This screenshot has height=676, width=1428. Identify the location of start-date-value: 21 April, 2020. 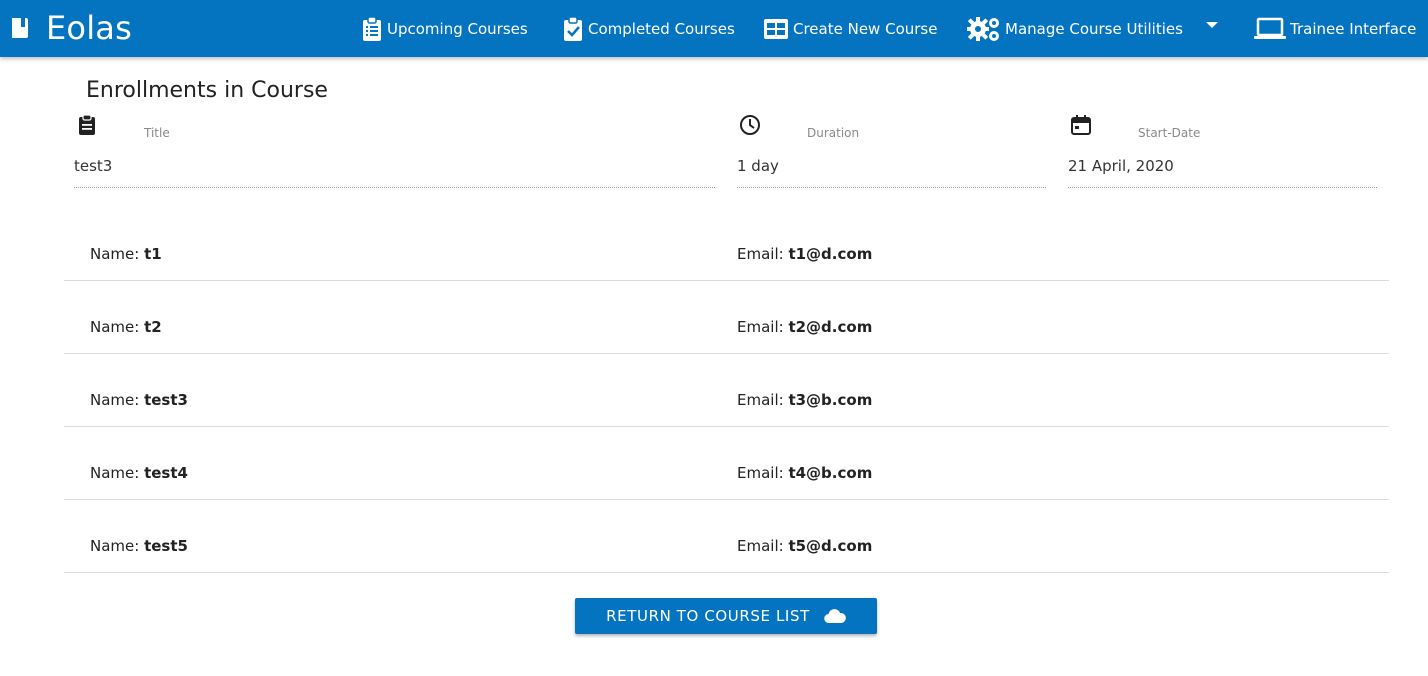
(1121, 166).